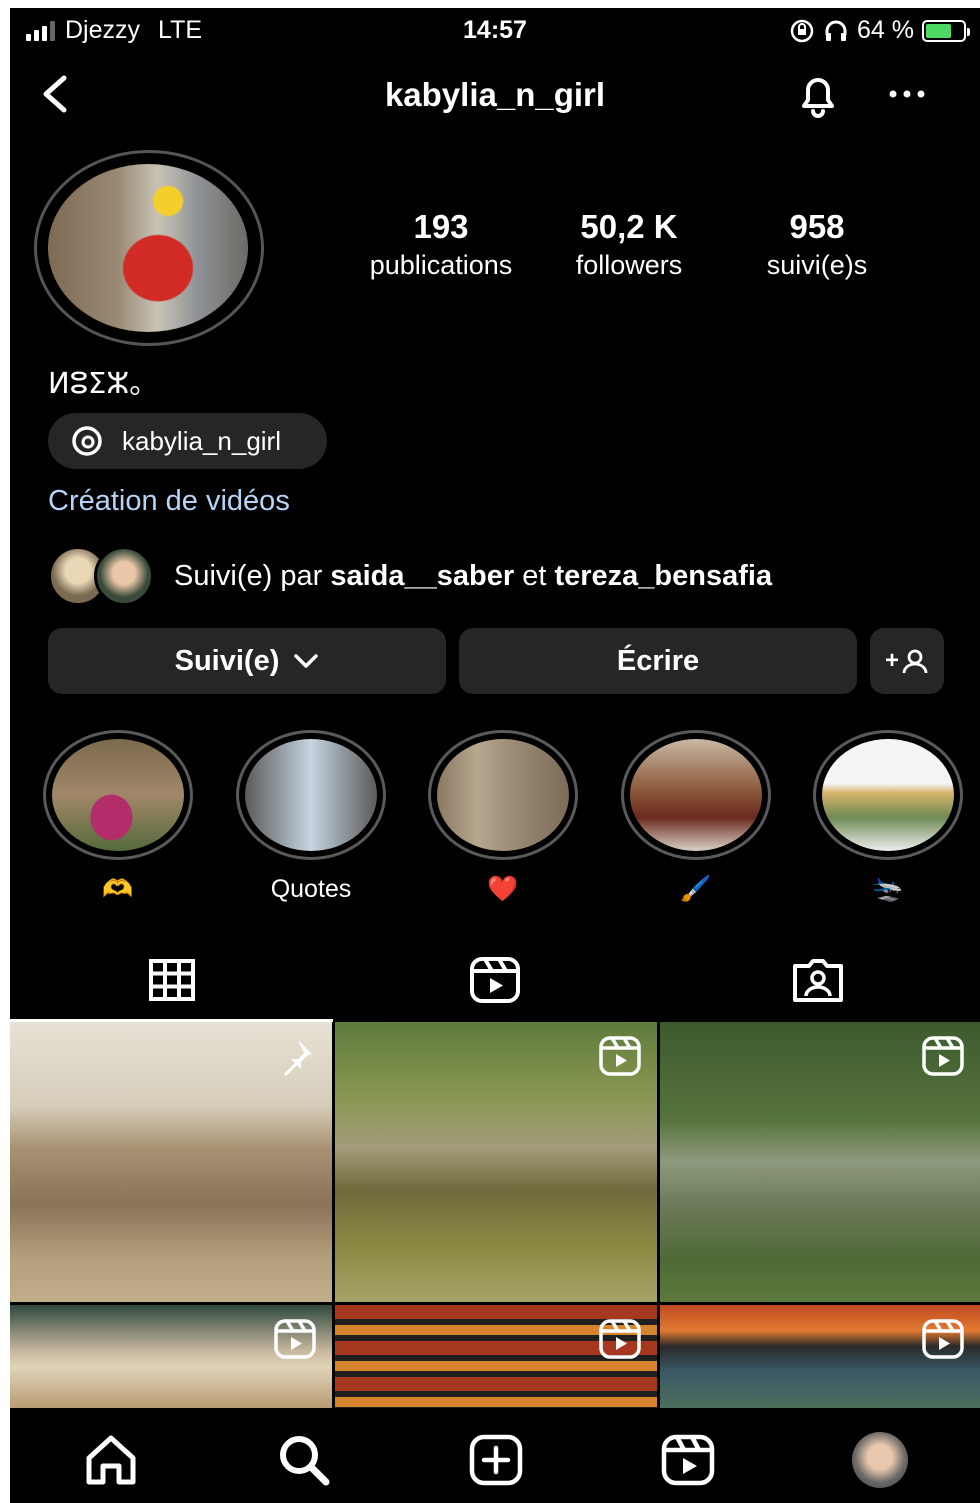  What do you see at coordinates (534, 575) in the screenshot?
I see `followed-by-conjunction: et` at bounding box center [534, 575].